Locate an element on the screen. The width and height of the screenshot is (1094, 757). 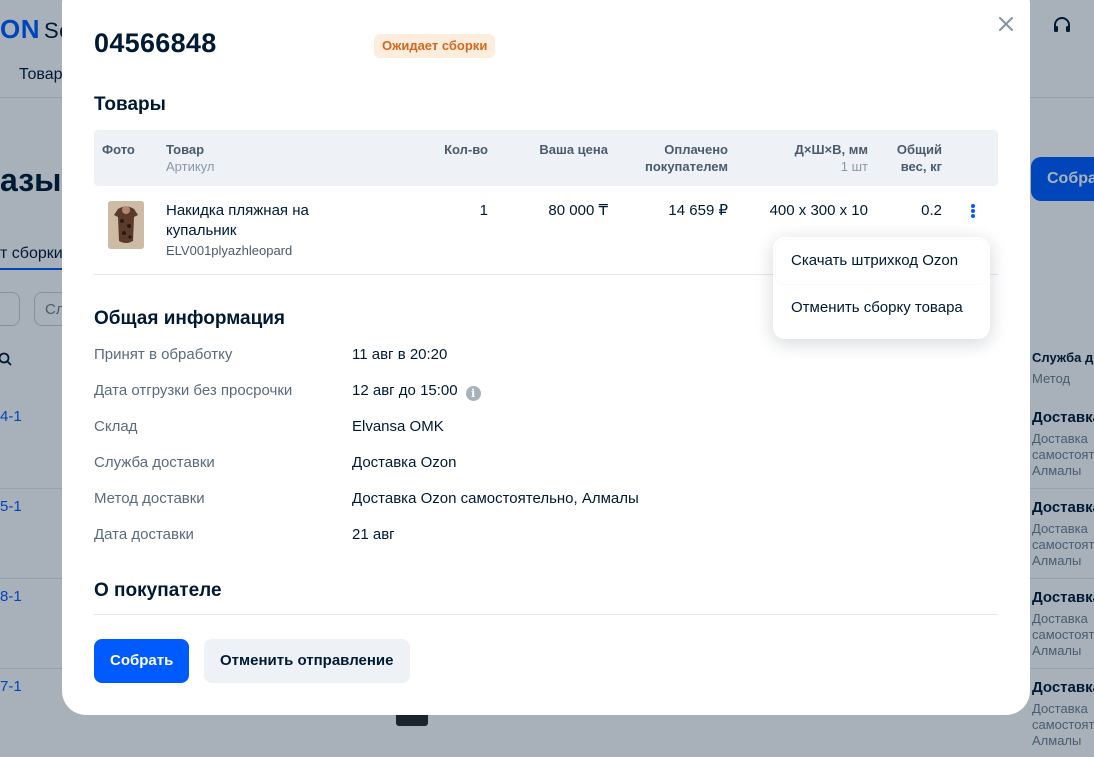
menu-item-download-barcode: Скачать штрихкод Ozon is located at coordinates (881, 262).